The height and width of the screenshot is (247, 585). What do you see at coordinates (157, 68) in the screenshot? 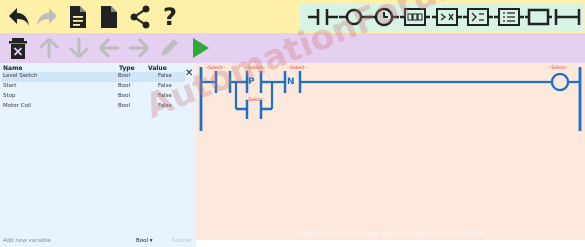
I see `column-header-value: Value` at bounding box center [157, 68].